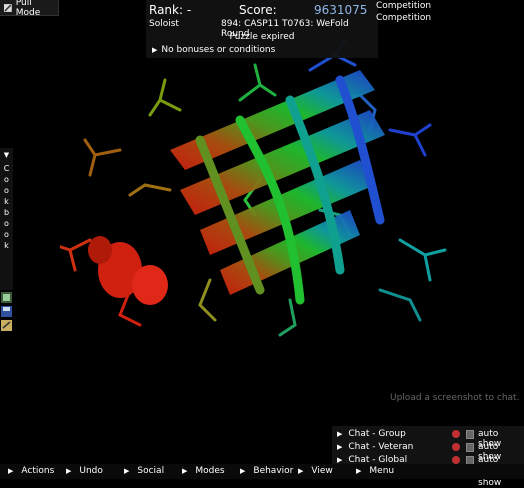 Image resolution: width=524 pixels, height=488 pixels. I want to click on pull-mode-button: Pull Mode, so click(29, 9).